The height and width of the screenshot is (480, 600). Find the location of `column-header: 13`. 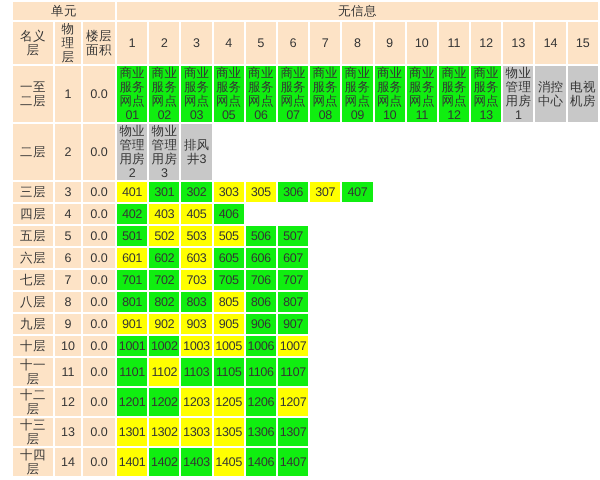

column-header: 13 is located at coordinates (518, 43).